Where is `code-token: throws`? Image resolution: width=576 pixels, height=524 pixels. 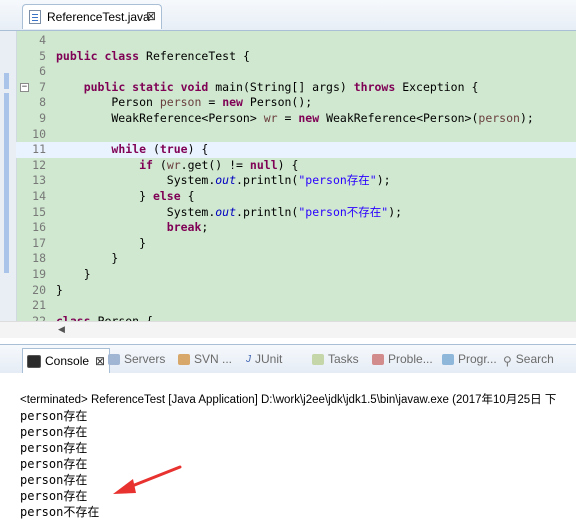 code-token: throws is located at coordinates (374, 86).